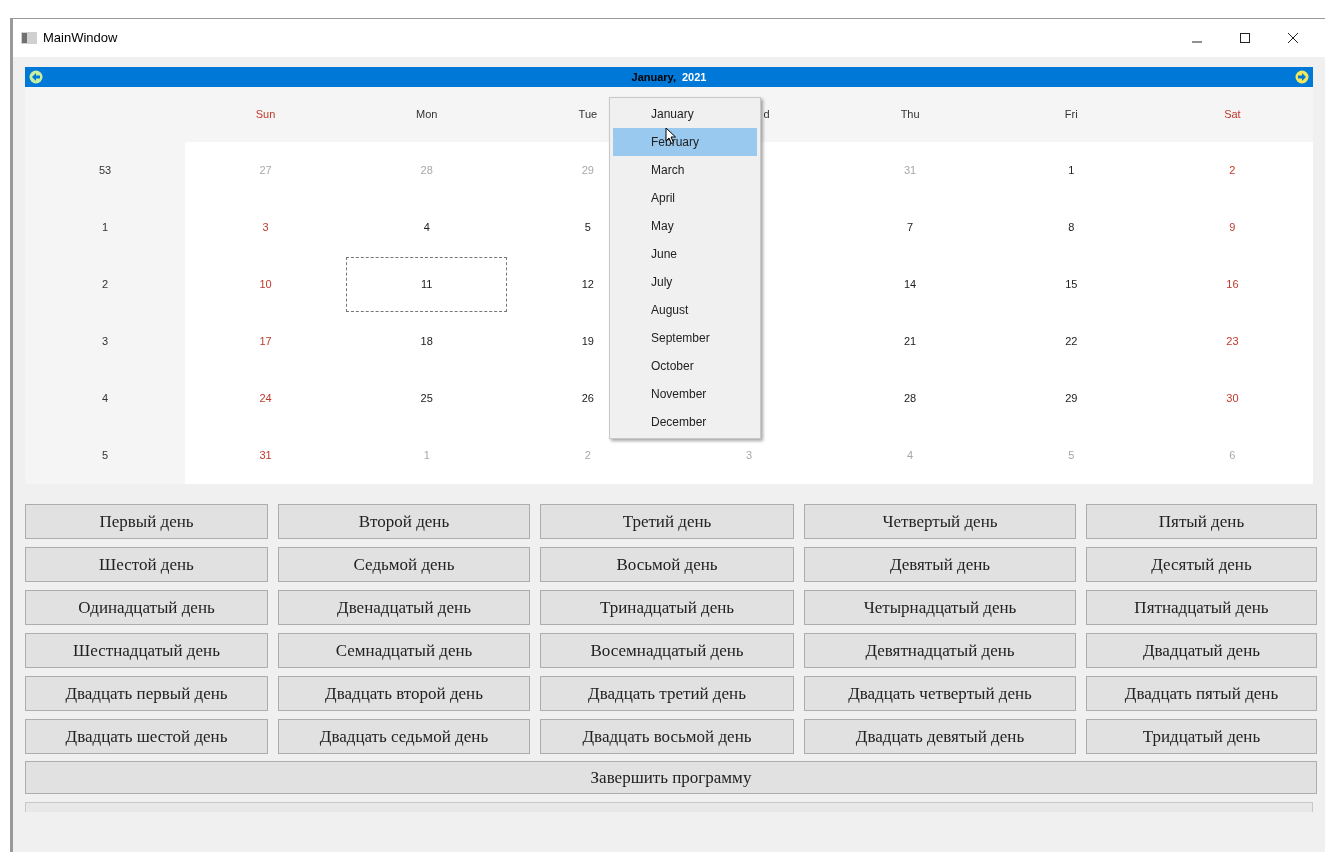  Describe the element at coordinates (685, 282) in the screenshot. I see `month-option: July` at that location.